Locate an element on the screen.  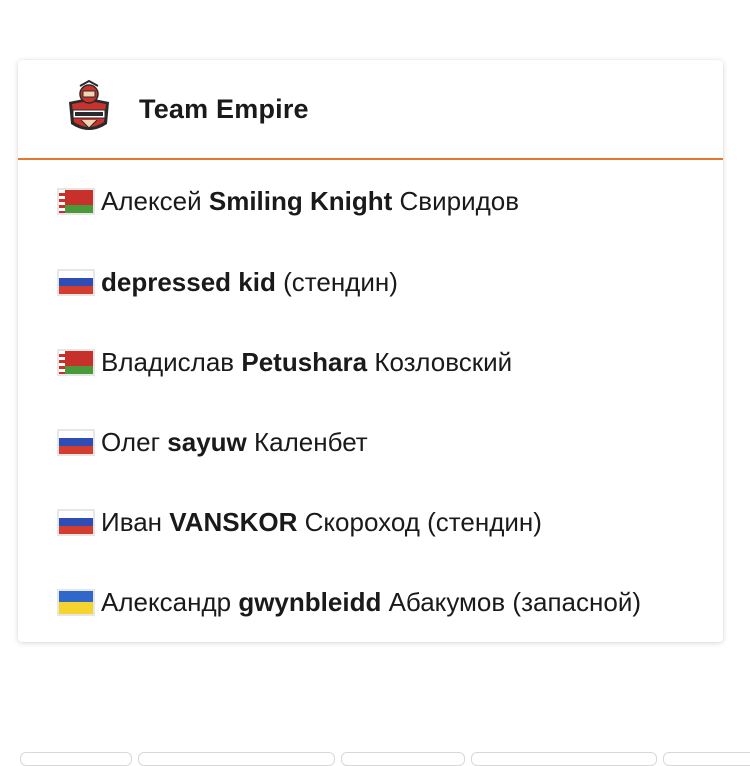
player-row: depressed kid (стендин) is located at coordinates (370, 282).